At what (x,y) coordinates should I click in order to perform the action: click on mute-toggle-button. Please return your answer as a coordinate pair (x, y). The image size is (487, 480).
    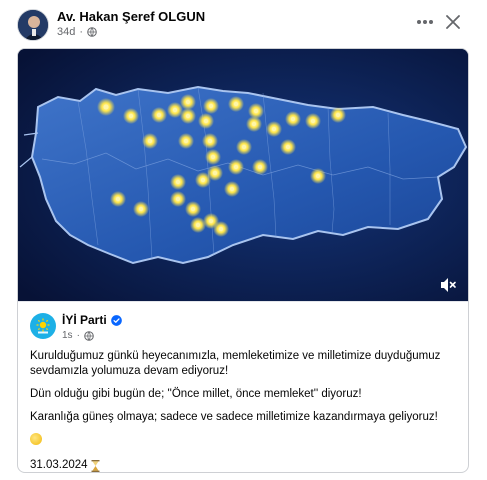
    Looking at the image, I should click on (448, 285).